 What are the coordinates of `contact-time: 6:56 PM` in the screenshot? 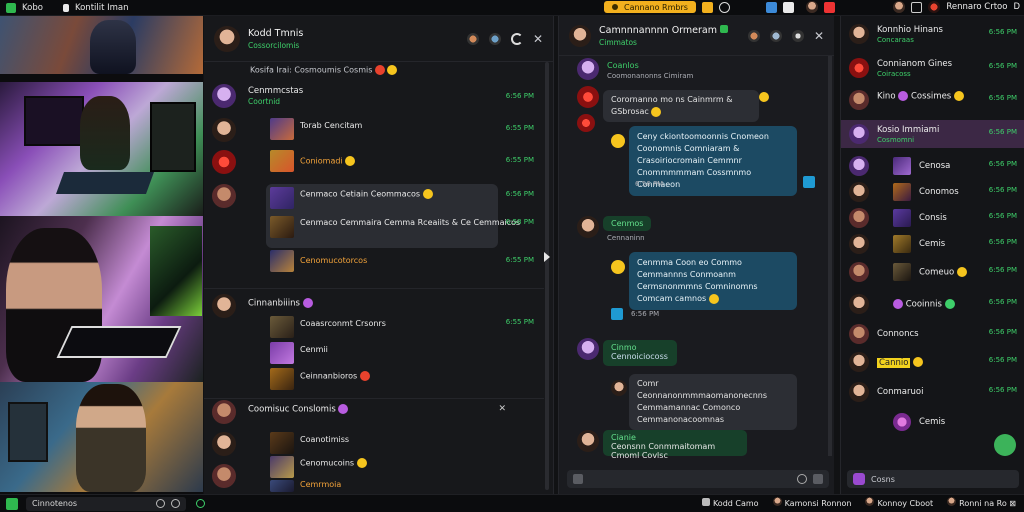 It's located at (1002, 66).